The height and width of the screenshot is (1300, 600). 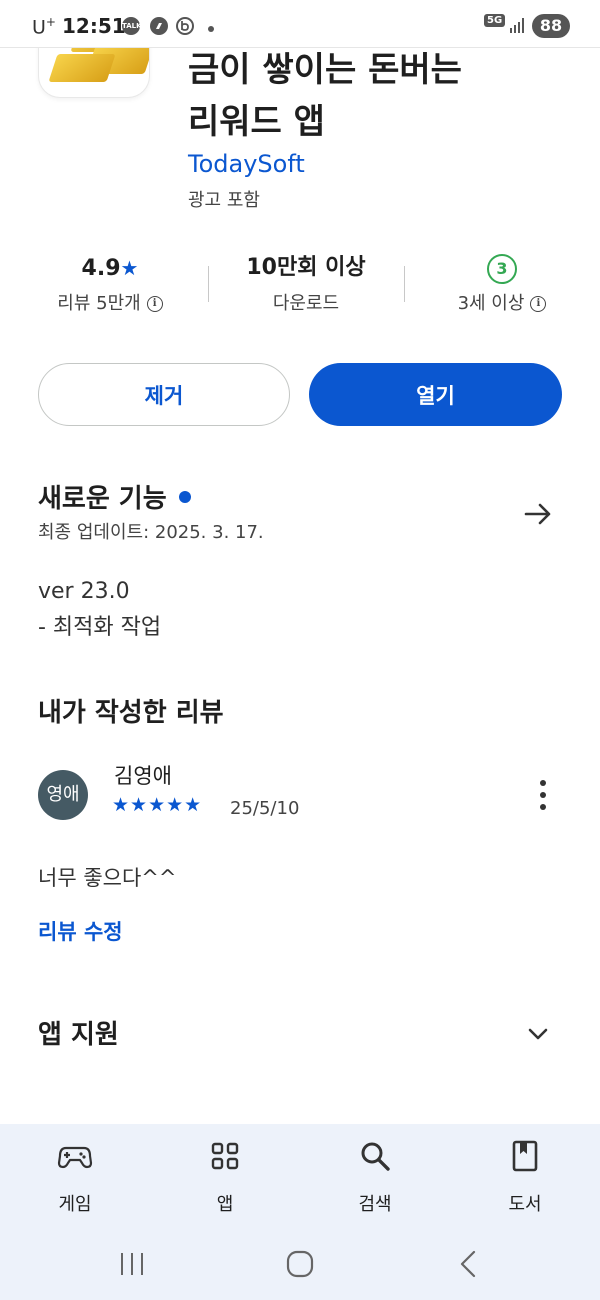 What do you see at coordinates (551, 26) in the screenshot?
I see `battery-icon: 88` at bounding box center [551, 26].